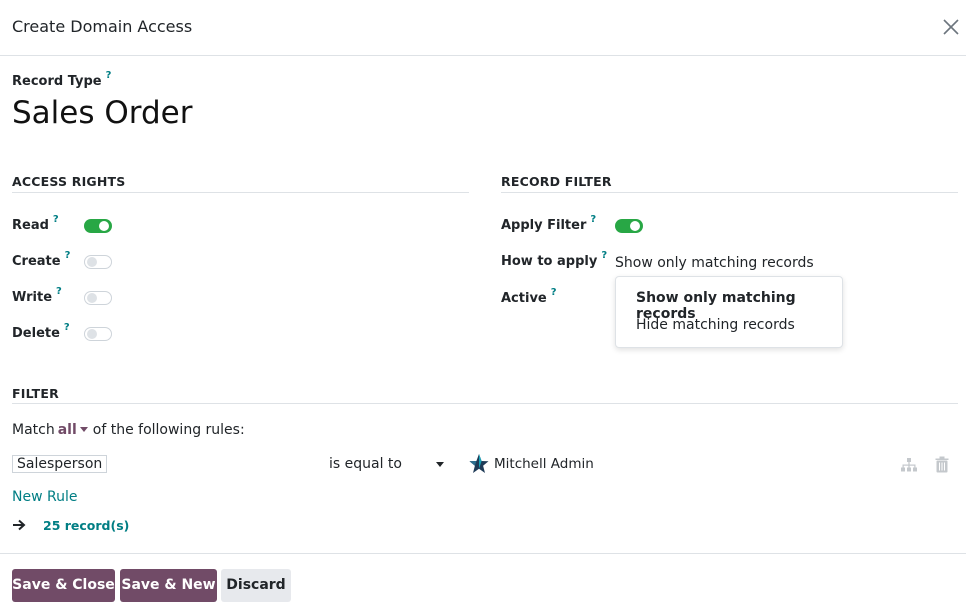  What do you see at coordinates (98, 334) in the screenshot?
I see `delete-toggle` at bounding box center [98, 334].